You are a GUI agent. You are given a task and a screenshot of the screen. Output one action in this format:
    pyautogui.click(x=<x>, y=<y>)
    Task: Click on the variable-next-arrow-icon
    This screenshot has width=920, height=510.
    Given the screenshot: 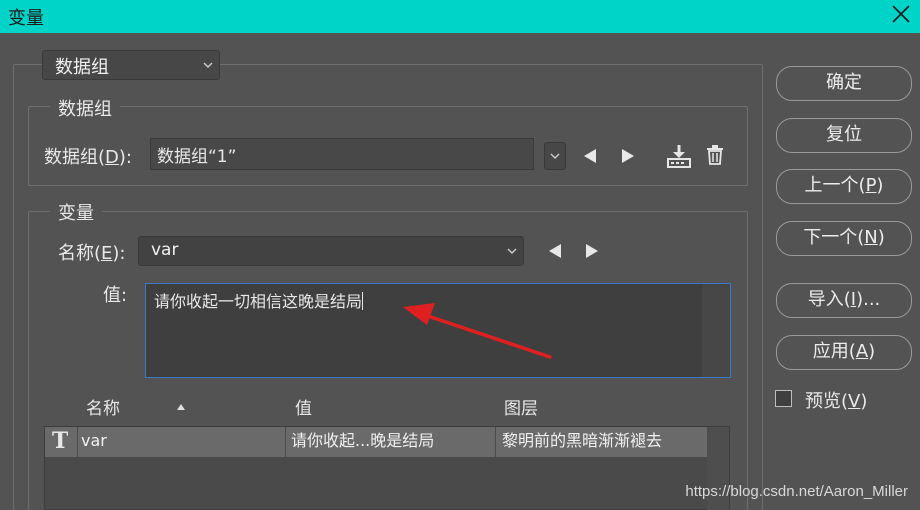 What is the action you would take?
    pyautogui.click(x=592, y=251)
    